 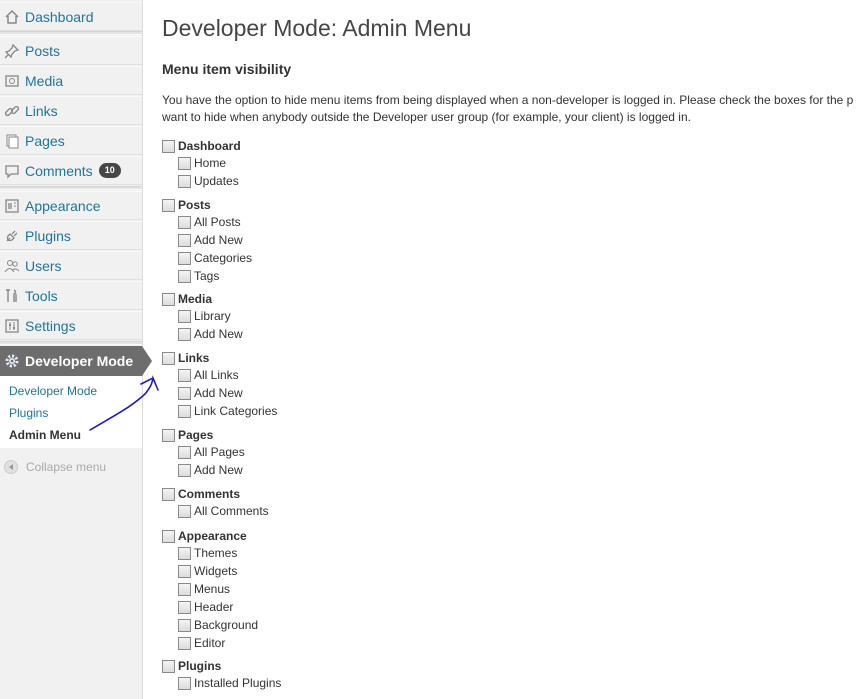 What do you see at coordinates (184, 683) in the screenshot?
I see `checkbox-plugins-installed-plugins` at bounding box center [184, 683].